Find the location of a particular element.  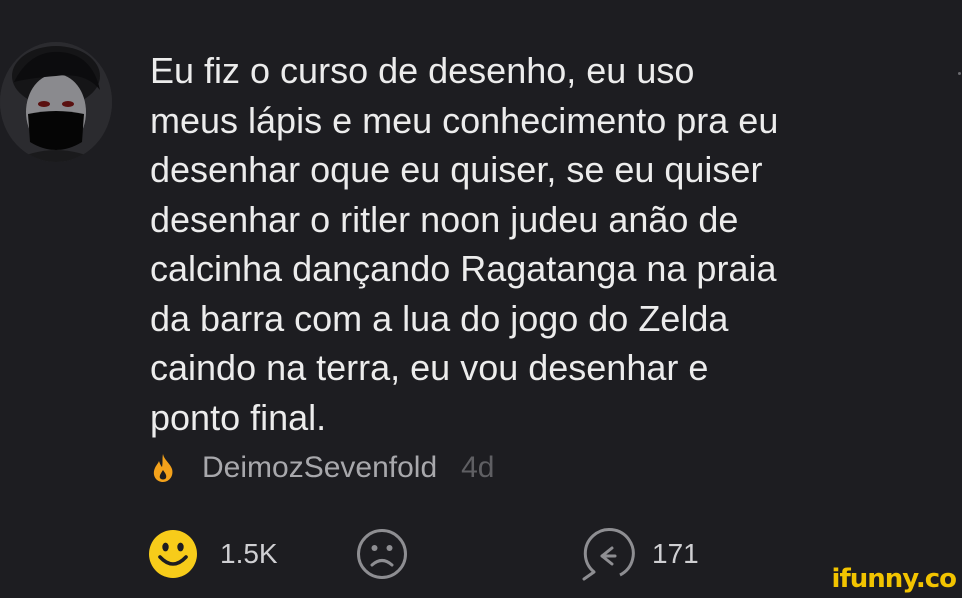

author-row: DeimozSevenfold 4d is located at coordinates (321, 468).